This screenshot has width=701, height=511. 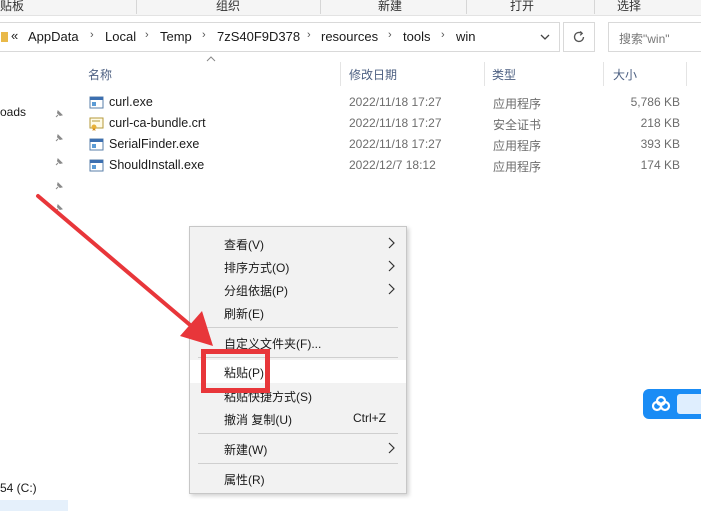 What do you see at coordinates (625, 74) in the screenshot?
I see `column-header-size: 大小` at bounding box center [625, 74].